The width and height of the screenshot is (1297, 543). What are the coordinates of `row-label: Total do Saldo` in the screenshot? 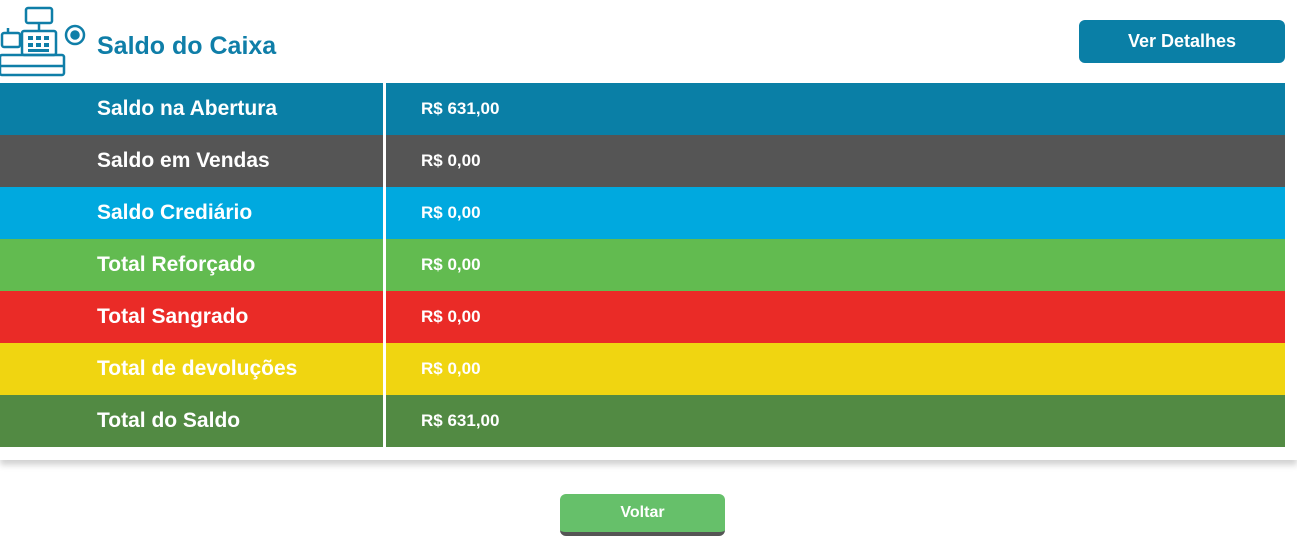 It's located at (169, 420).